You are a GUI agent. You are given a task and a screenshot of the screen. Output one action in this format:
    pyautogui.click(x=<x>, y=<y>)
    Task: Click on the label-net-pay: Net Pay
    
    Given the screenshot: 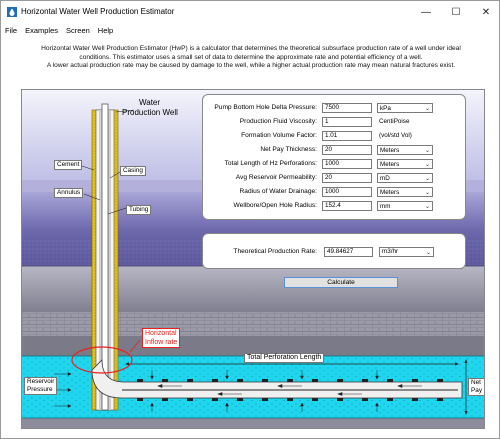 What is the action you would take?
    pyautogui.click(x=476, y=387)
    